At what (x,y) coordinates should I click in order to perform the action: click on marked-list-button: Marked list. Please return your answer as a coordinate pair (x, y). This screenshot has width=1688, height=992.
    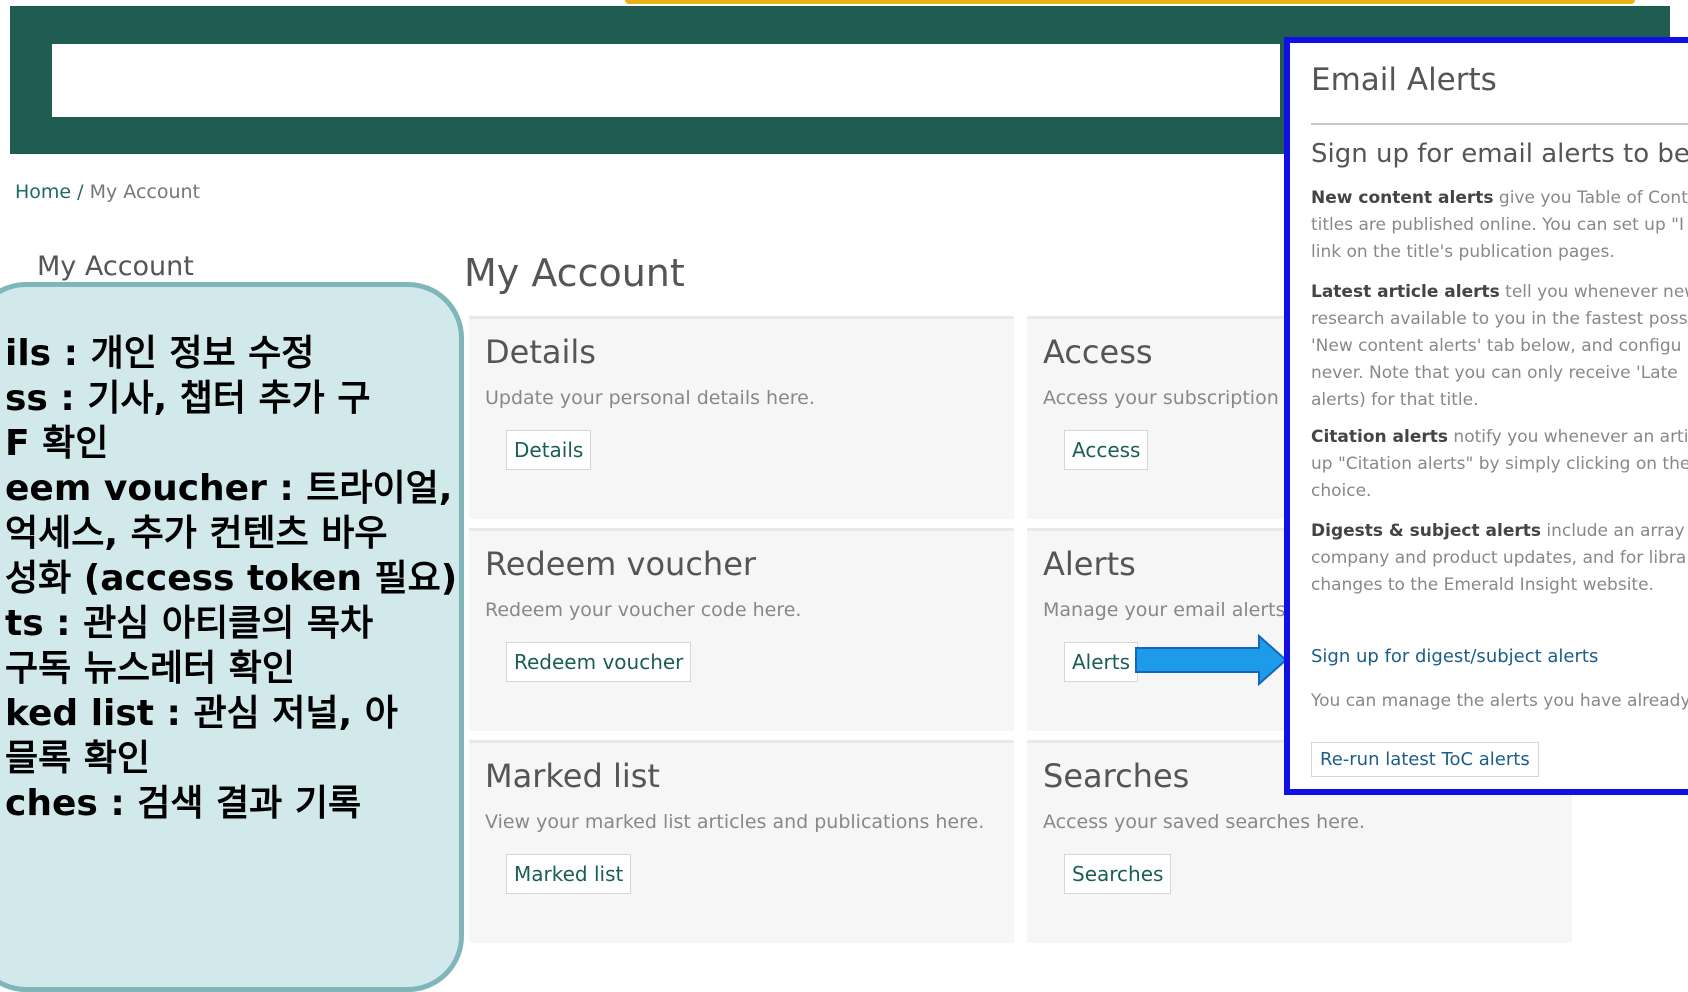
    Looking at the image, I should click on (569, 874).